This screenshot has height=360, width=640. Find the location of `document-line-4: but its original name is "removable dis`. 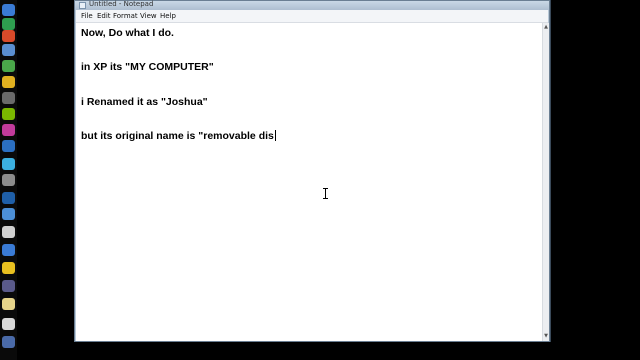

document-line-4: but its original name is "removable dis is located at coordinates (178, 136).